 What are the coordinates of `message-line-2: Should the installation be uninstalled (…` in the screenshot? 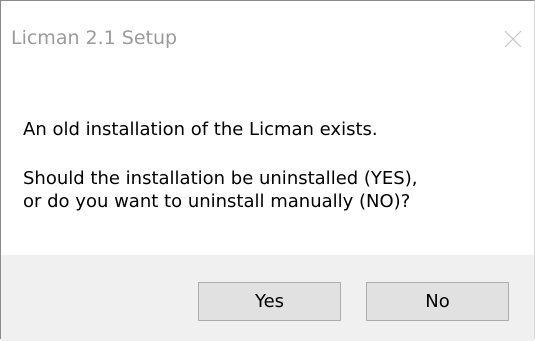 It's located at (220, 178).